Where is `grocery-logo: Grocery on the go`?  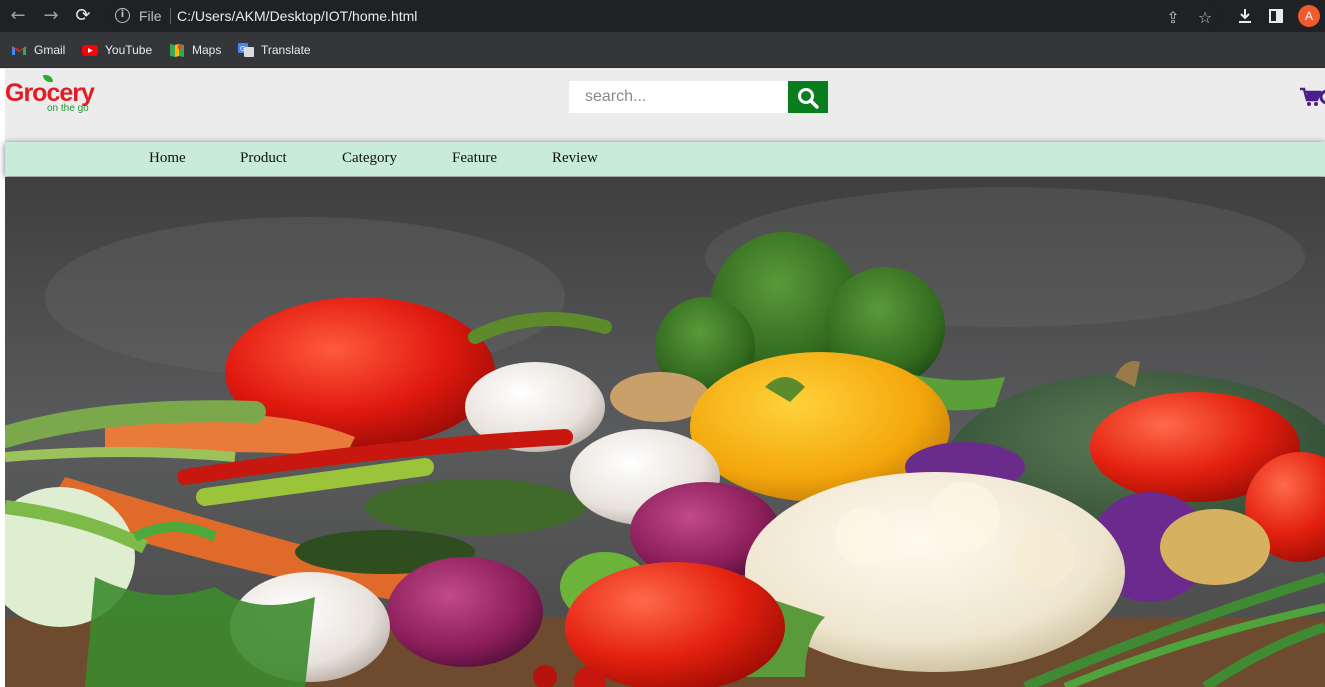
grocery-logo: Grocery on the go is located at coordinates (57, 95).